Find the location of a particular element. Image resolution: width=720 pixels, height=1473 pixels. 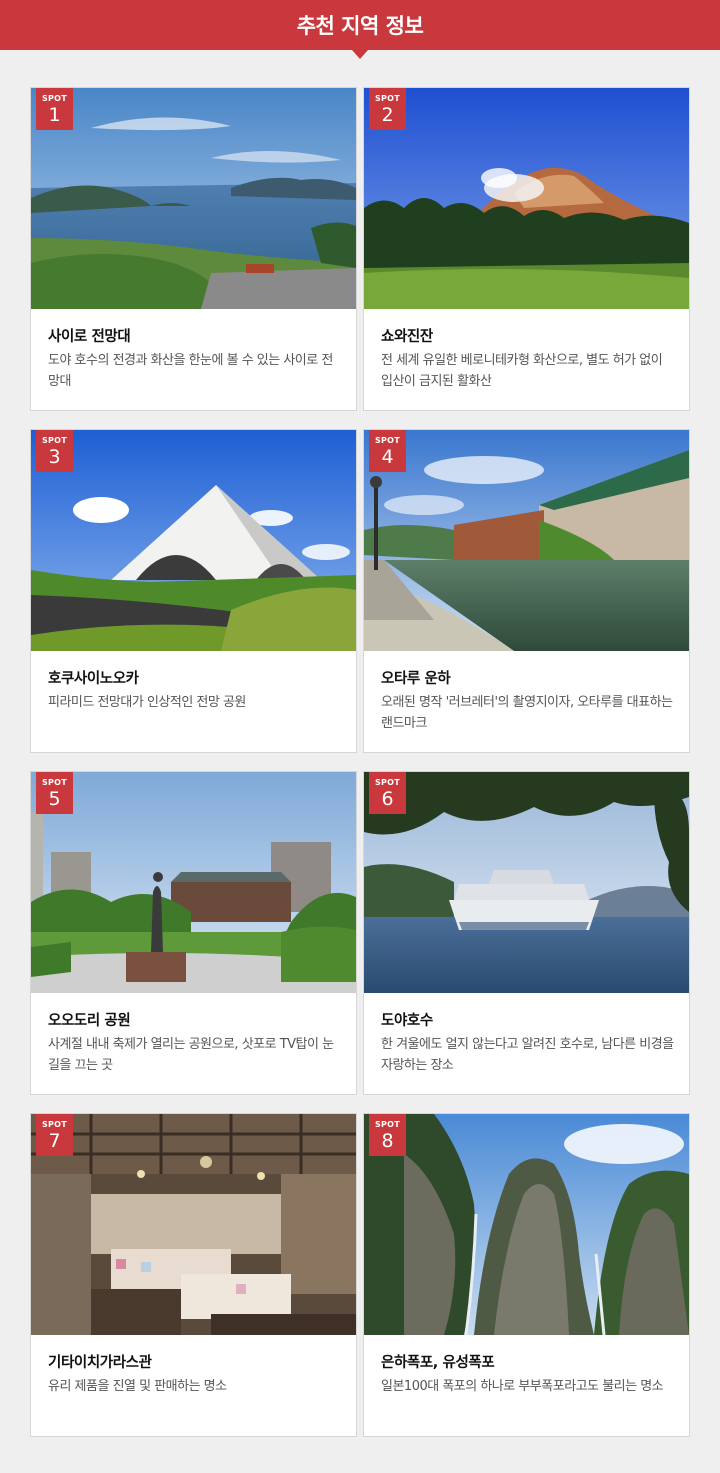

spot-photo-park is located at coordinates (193, 882).